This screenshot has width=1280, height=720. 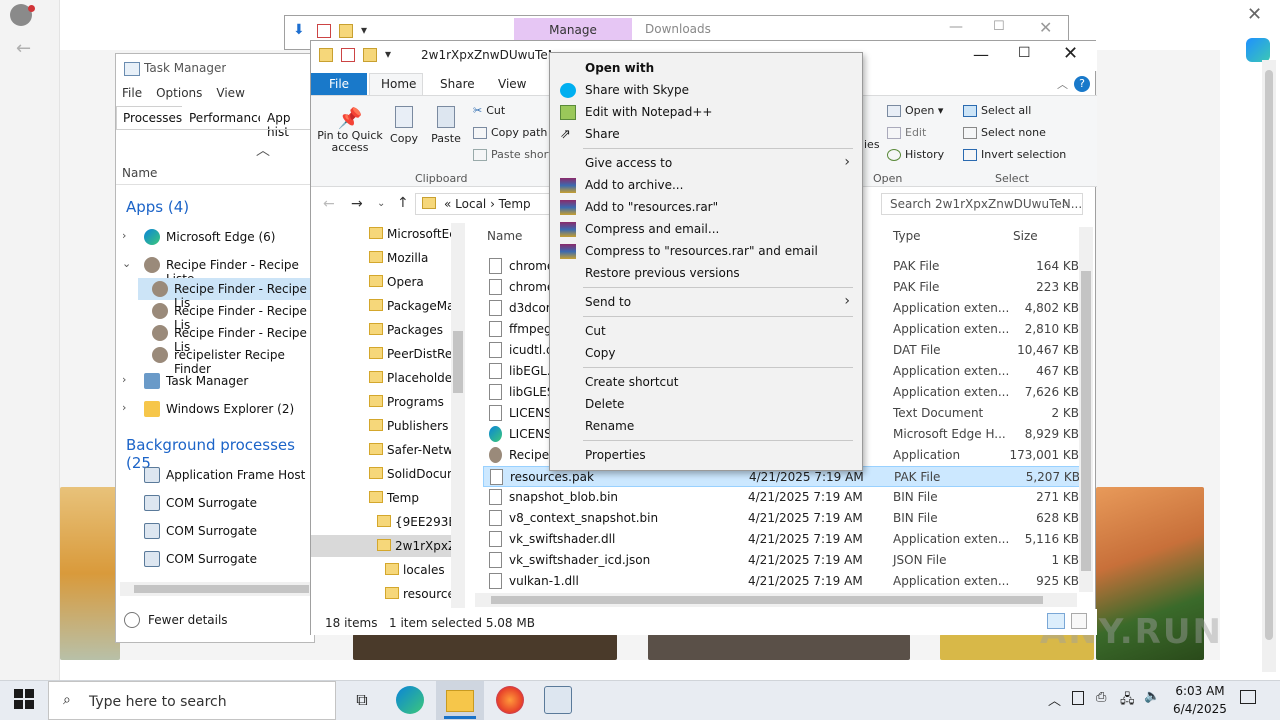 I want to click on process-row: › Task Manager, so click(x=216, y=381).